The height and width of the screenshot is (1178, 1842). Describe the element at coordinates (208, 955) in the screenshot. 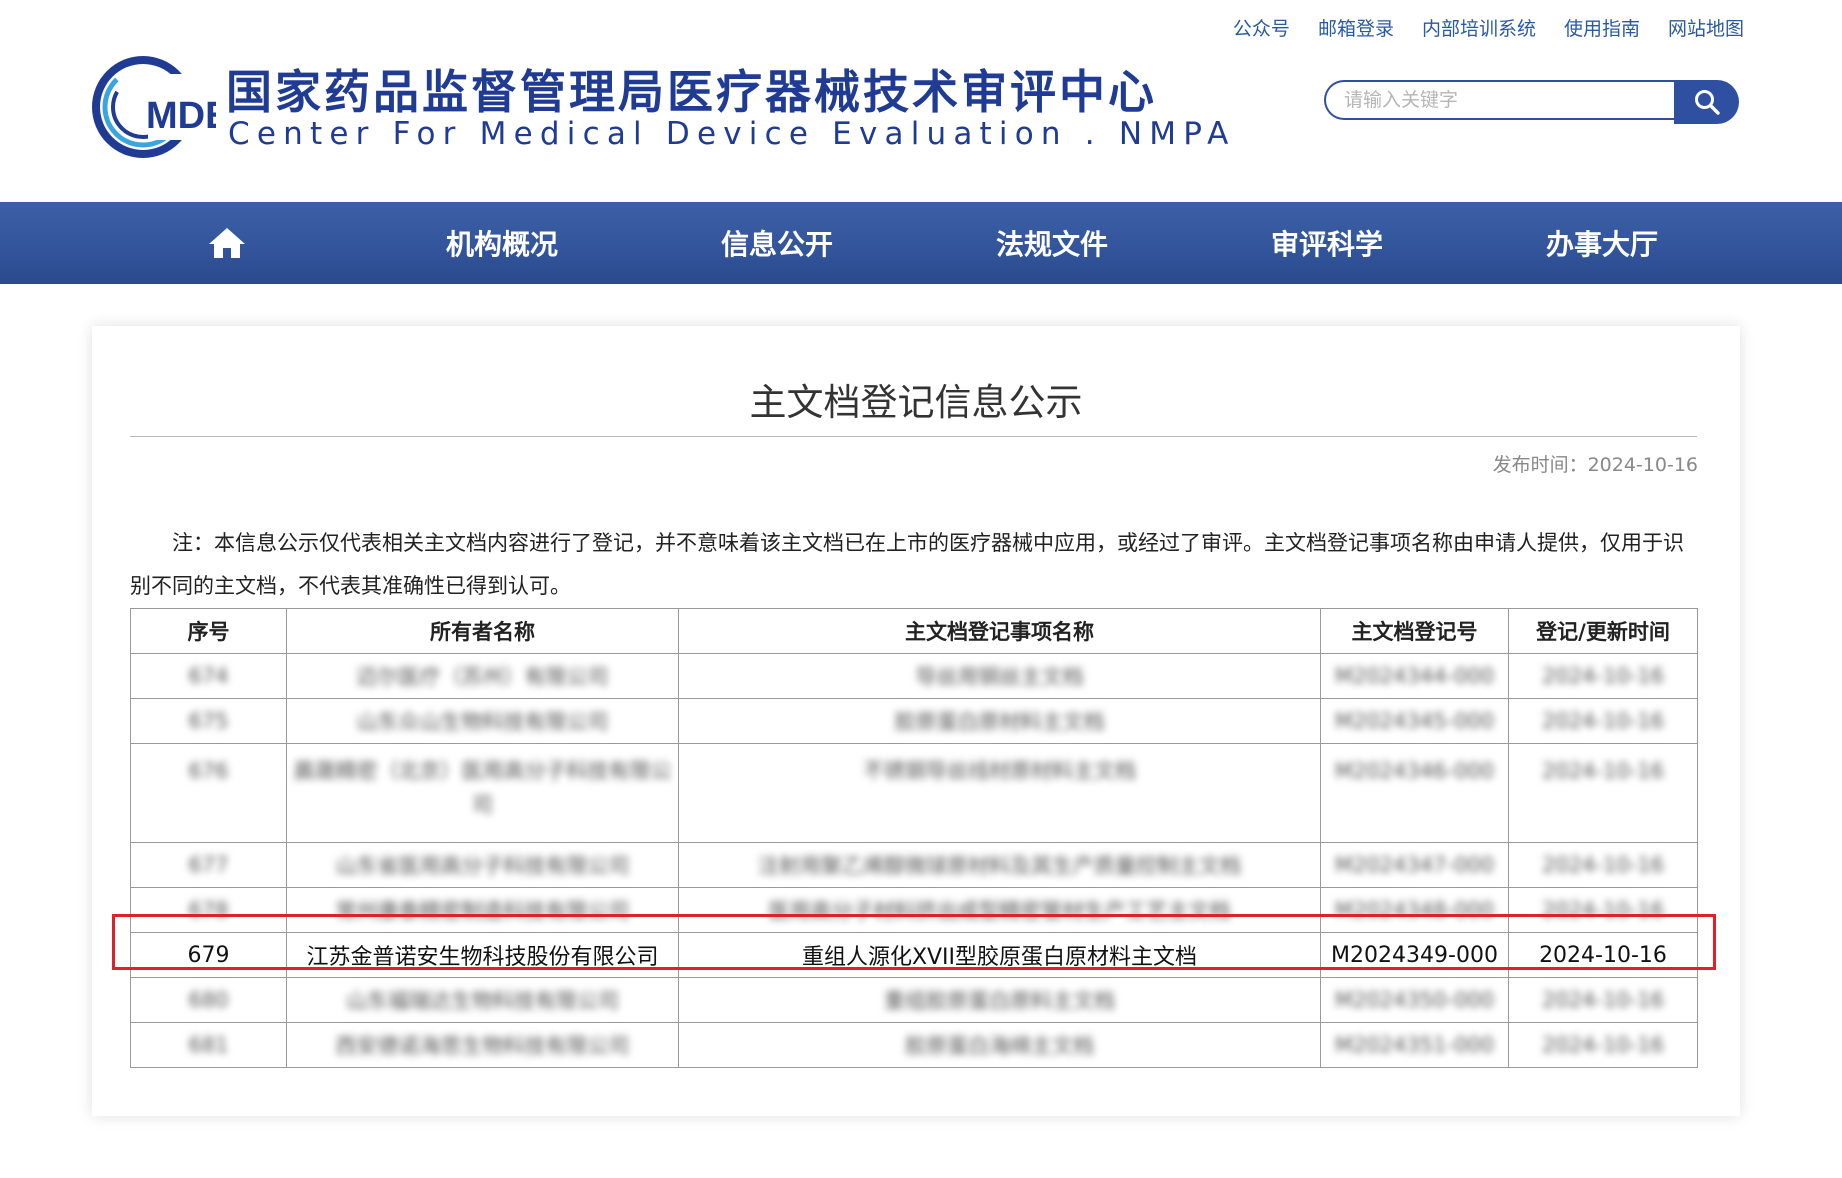

I see `cell-no: 679` at that location.